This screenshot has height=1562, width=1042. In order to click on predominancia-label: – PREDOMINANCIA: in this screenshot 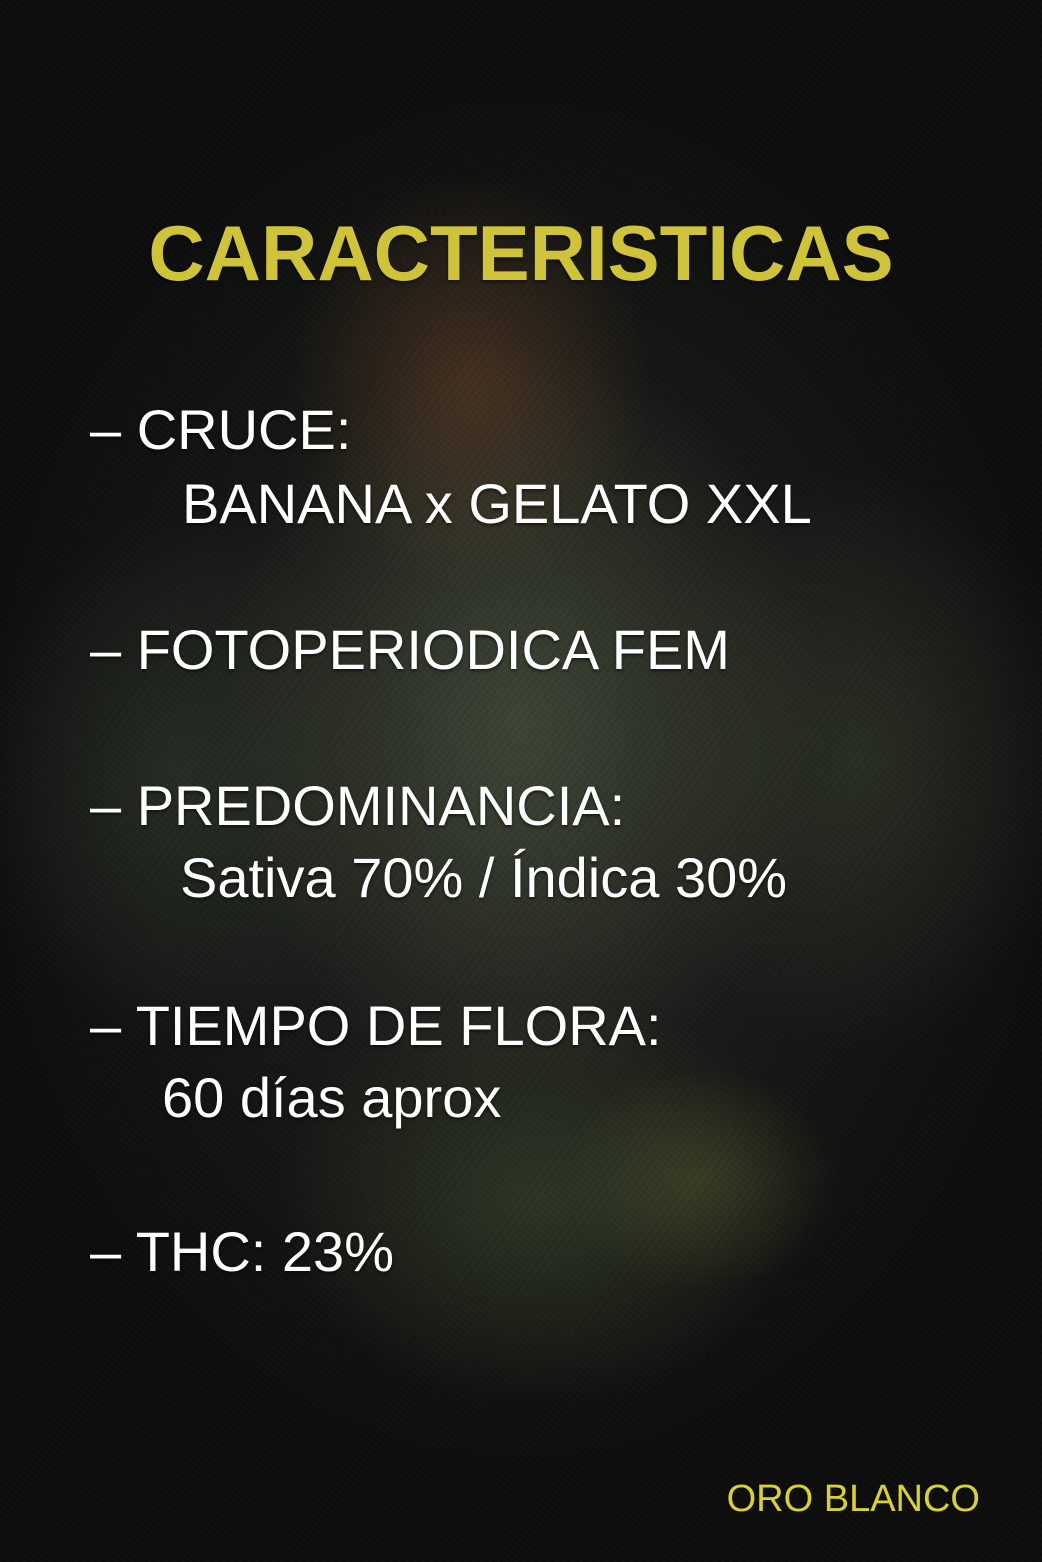, I will do `click(358, 805)`.